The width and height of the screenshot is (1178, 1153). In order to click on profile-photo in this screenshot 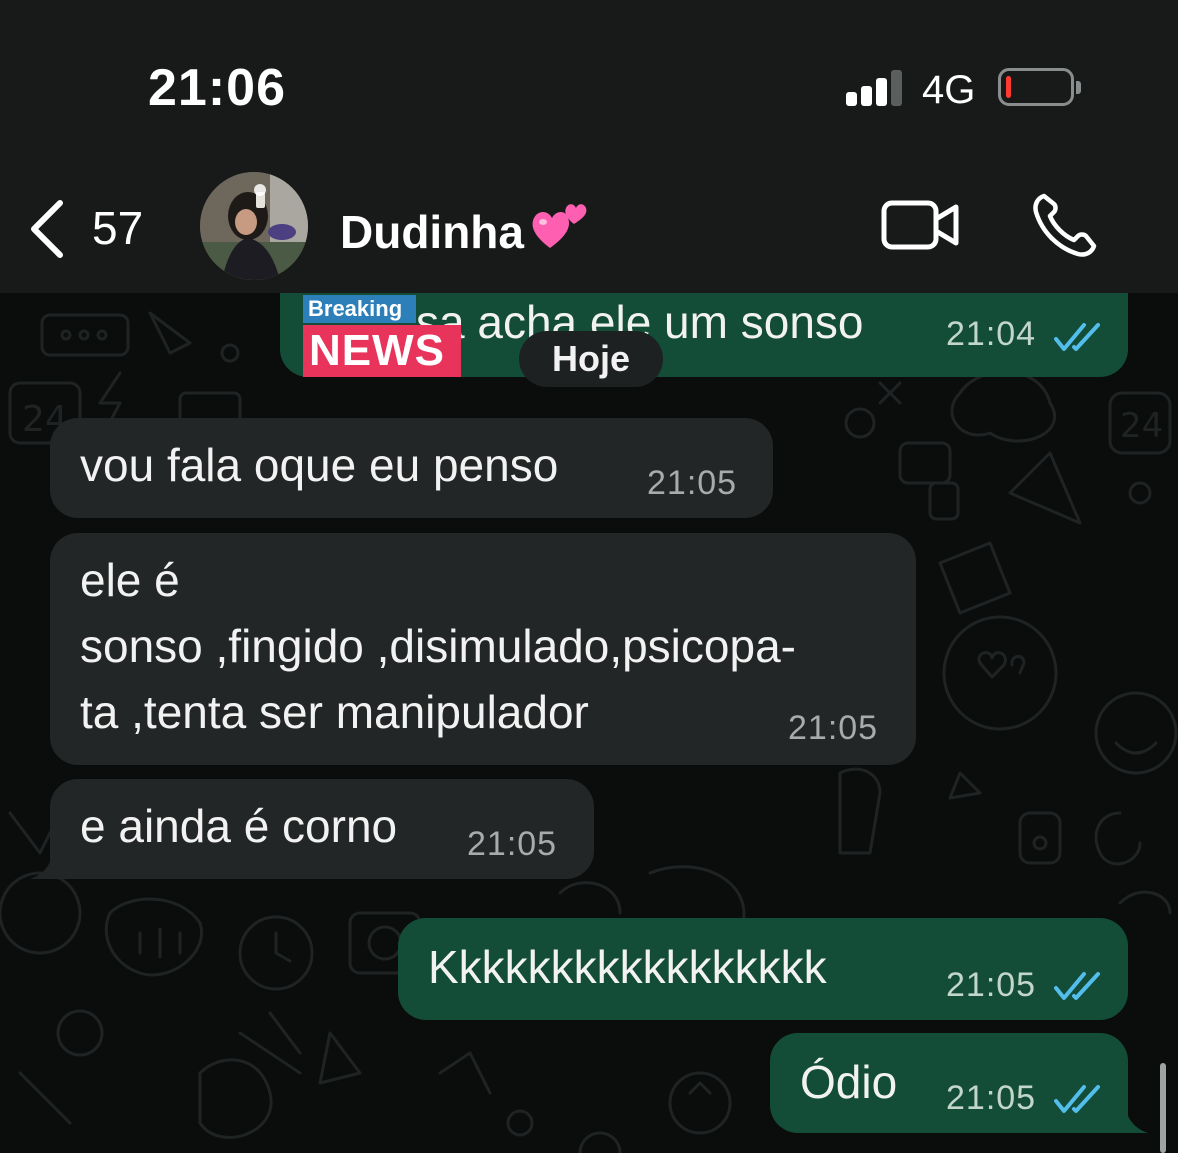, I will do `click(254, 226)`.